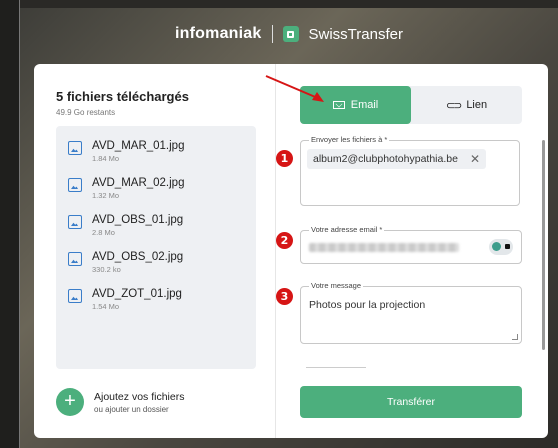  Describe the element at coordinates (103, 232) in the screenshot. I see `file-size: 2.8 Mo` at that location.